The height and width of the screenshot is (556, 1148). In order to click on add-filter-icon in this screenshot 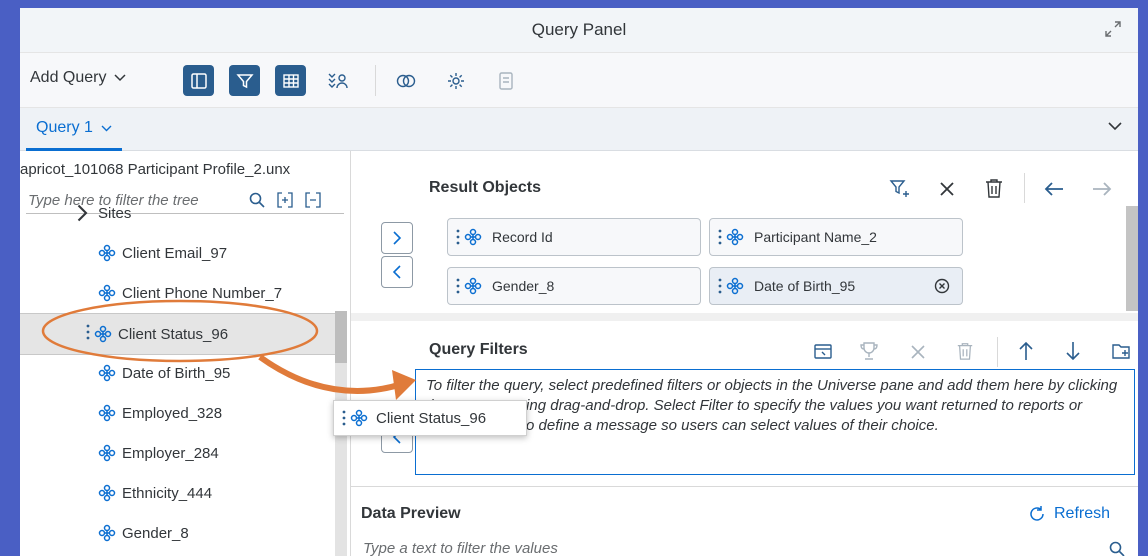, I will do `click(900, 188)`.